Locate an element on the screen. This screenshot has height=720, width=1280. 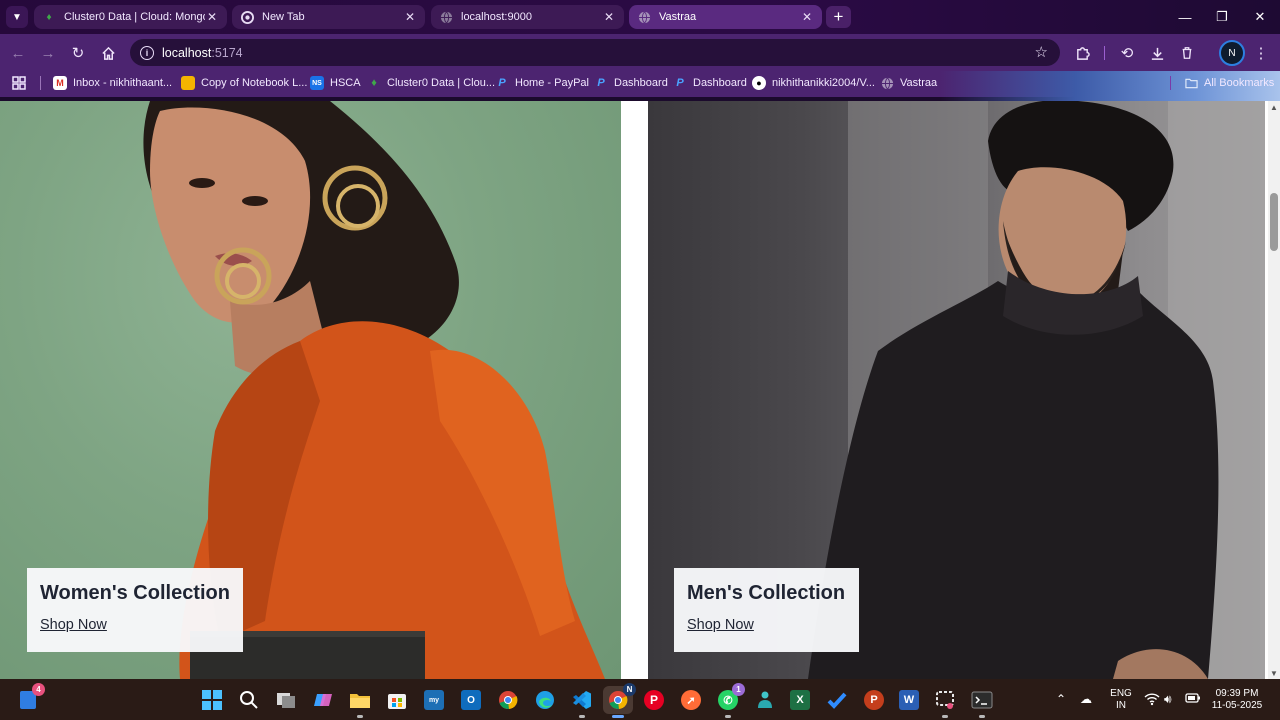
bookmark-hsca: NS HSCA is located at coordinates (335, 83).